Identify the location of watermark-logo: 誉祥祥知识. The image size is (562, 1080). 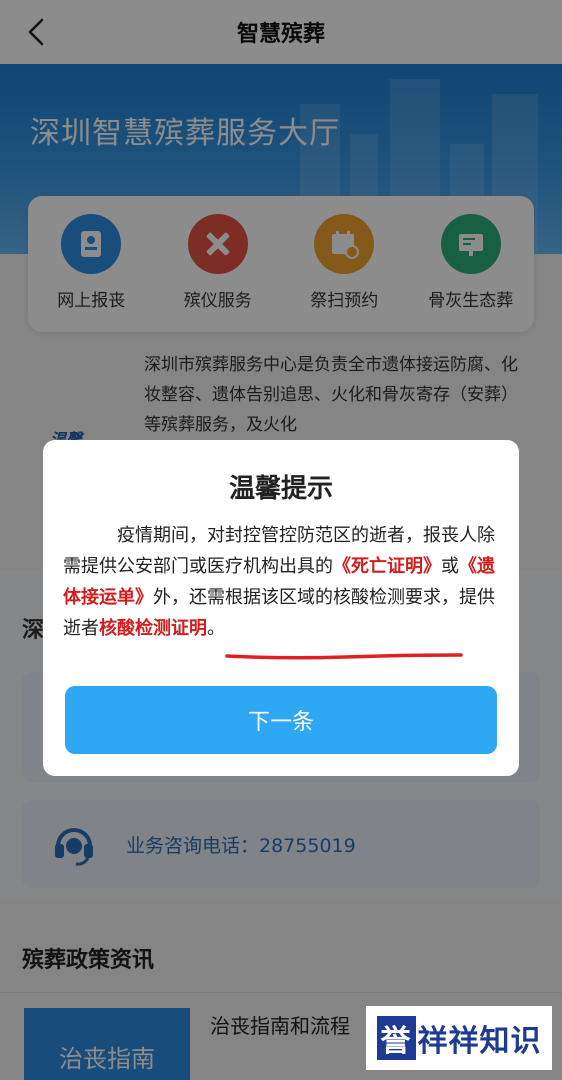
(459, 1038).